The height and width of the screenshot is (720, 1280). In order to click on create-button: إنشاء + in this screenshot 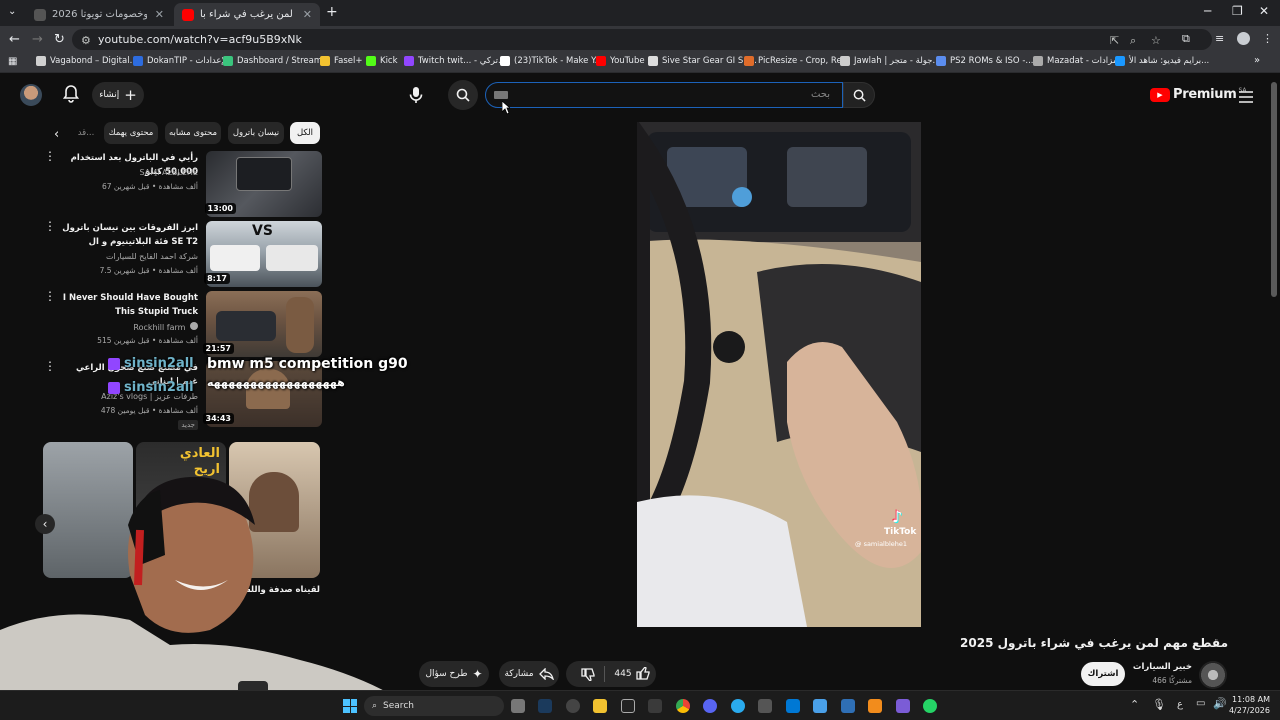, I will do `click(118, 95)`.